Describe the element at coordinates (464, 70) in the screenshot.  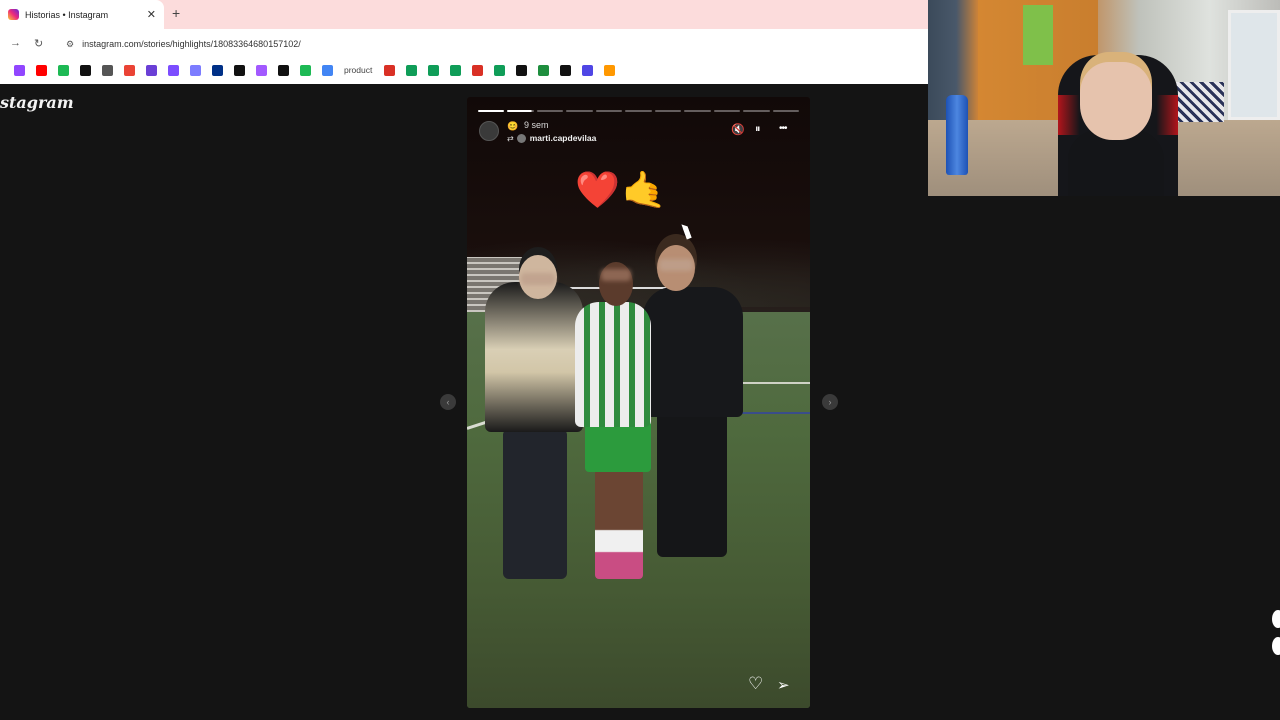
I see `bookmarks-bar: product` at that location.